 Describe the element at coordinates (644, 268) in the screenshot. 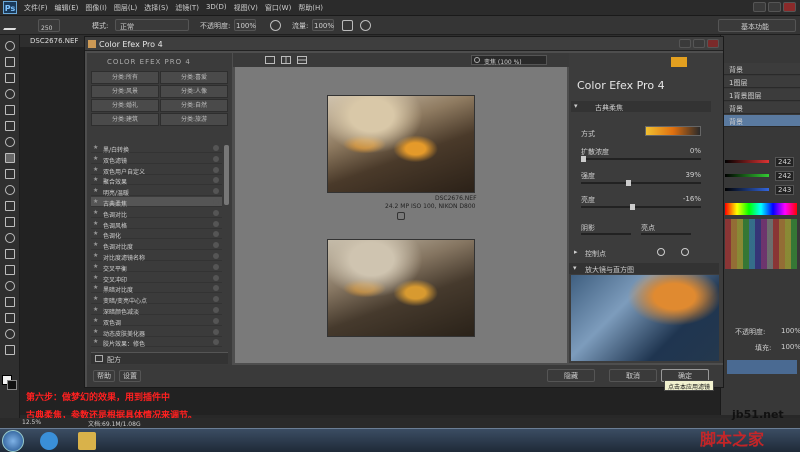

I see `loupe-header: ▾ 放大镜与直方图` at that location.